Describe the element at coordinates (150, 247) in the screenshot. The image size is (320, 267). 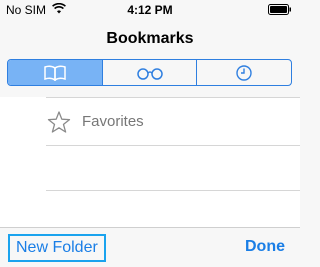
I see `bottom-toolbar: New Folder Done` at that location.